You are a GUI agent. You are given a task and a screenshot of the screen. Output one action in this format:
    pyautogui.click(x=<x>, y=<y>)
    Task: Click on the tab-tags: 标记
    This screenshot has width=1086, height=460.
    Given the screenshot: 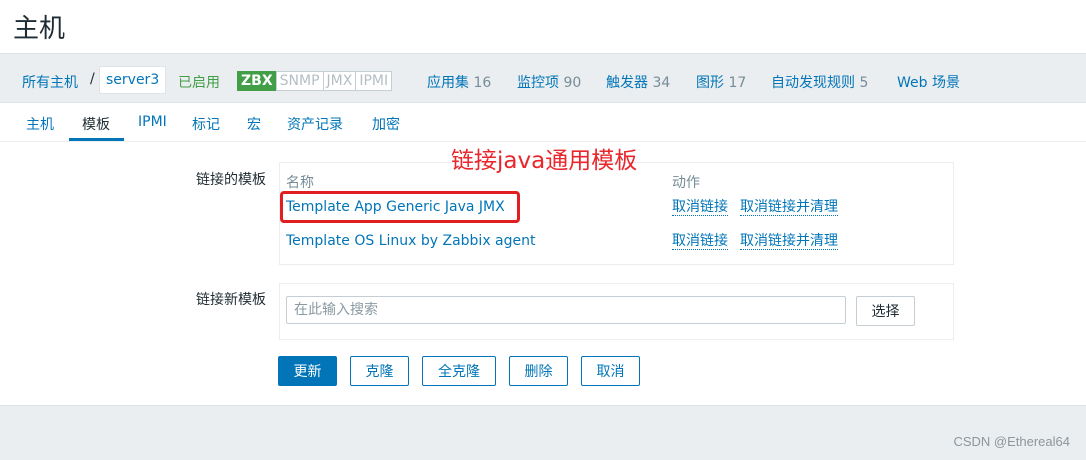 What is the action you would take?
    pyautogui.click(x=206, y=124)
    